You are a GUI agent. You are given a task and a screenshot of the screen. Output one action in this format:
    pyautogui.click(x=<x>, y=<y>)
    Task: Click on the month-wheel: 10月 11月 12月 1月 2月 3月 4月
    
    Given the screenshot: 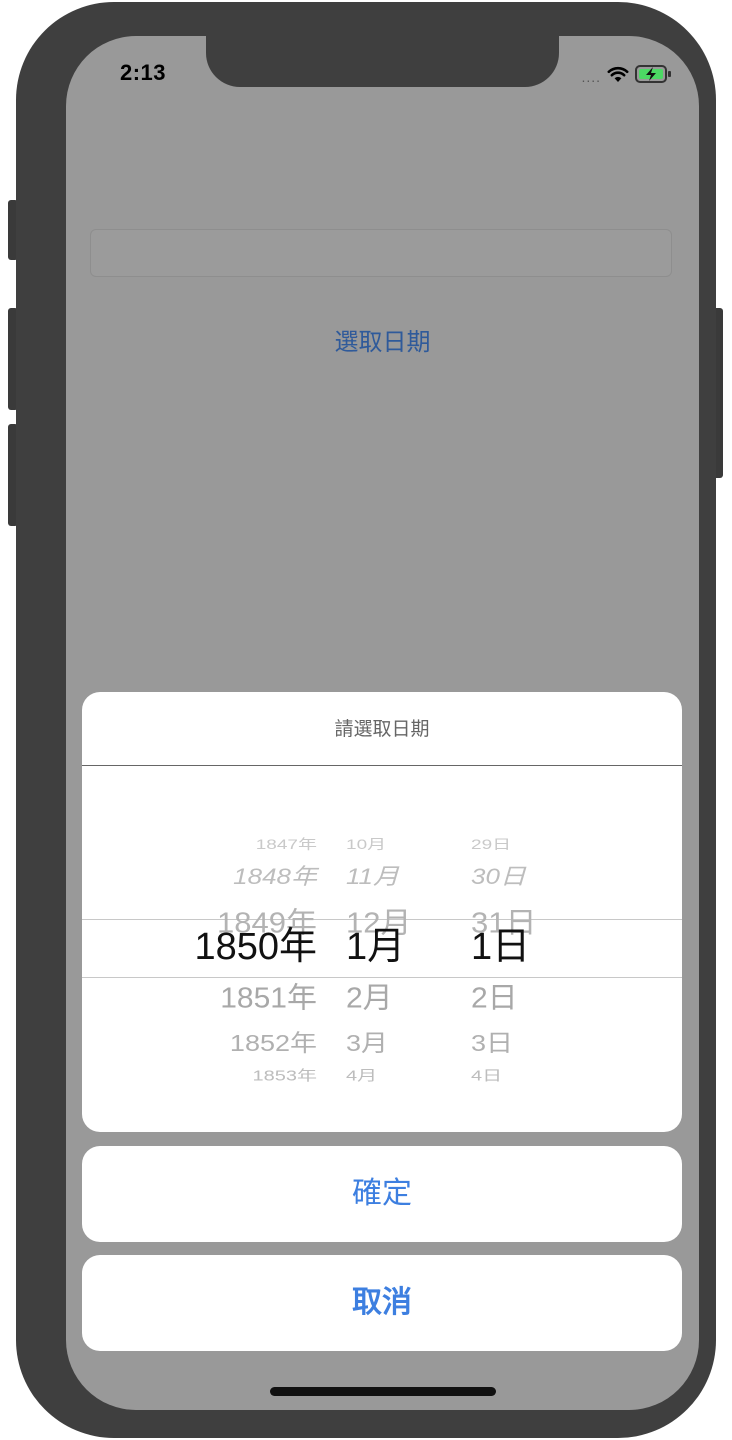 What is the action you would take?
    pyautogui.click(x=396, y=949)
    